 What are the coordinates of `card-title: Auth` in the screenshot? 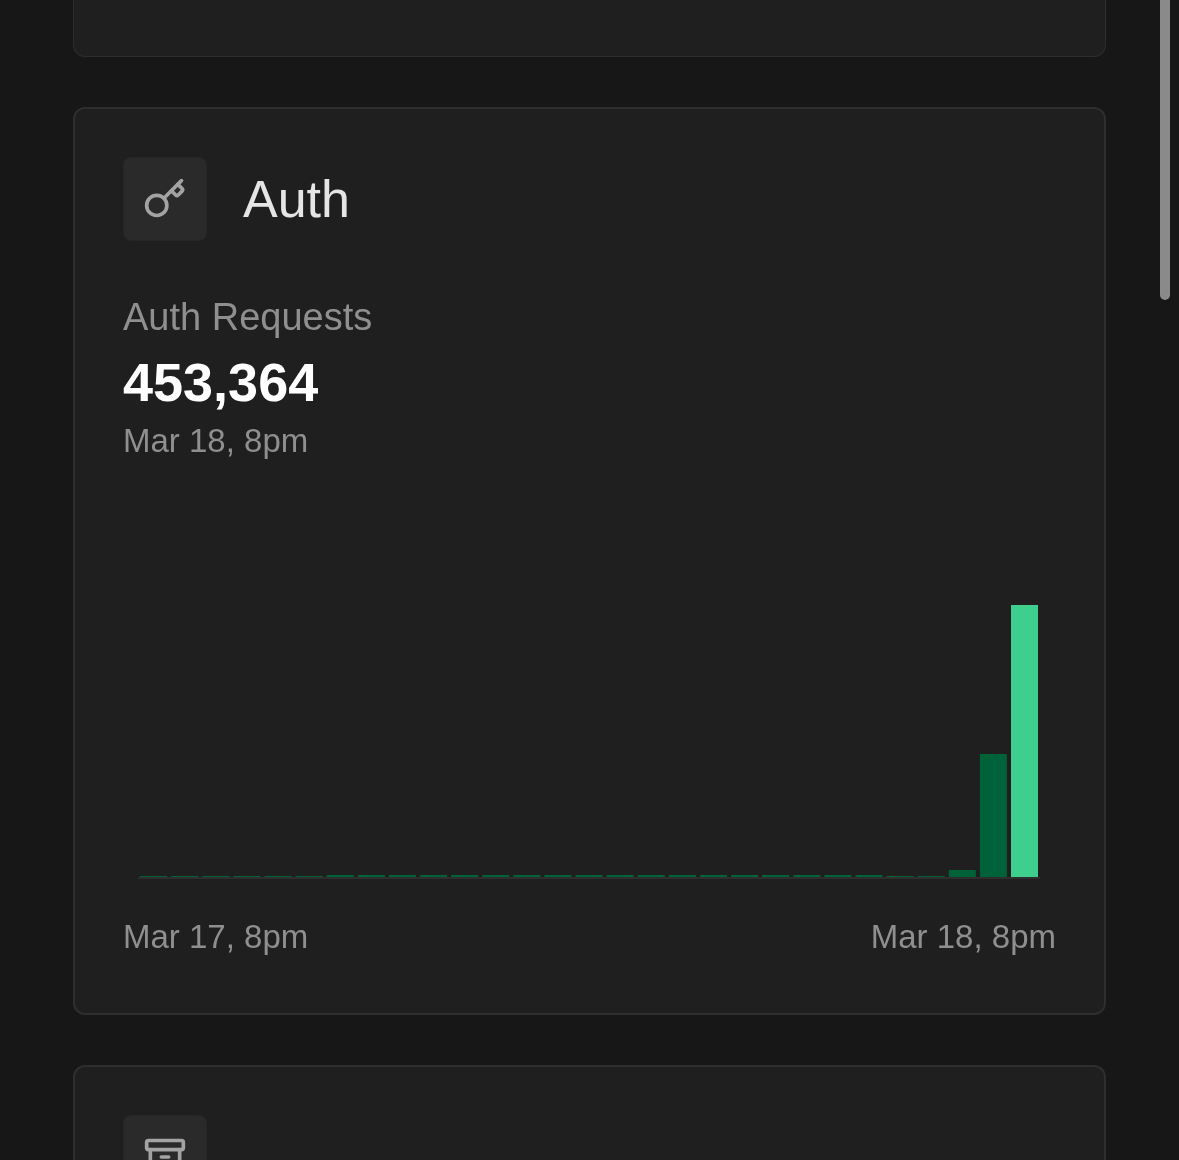 It's located at (296, 199).